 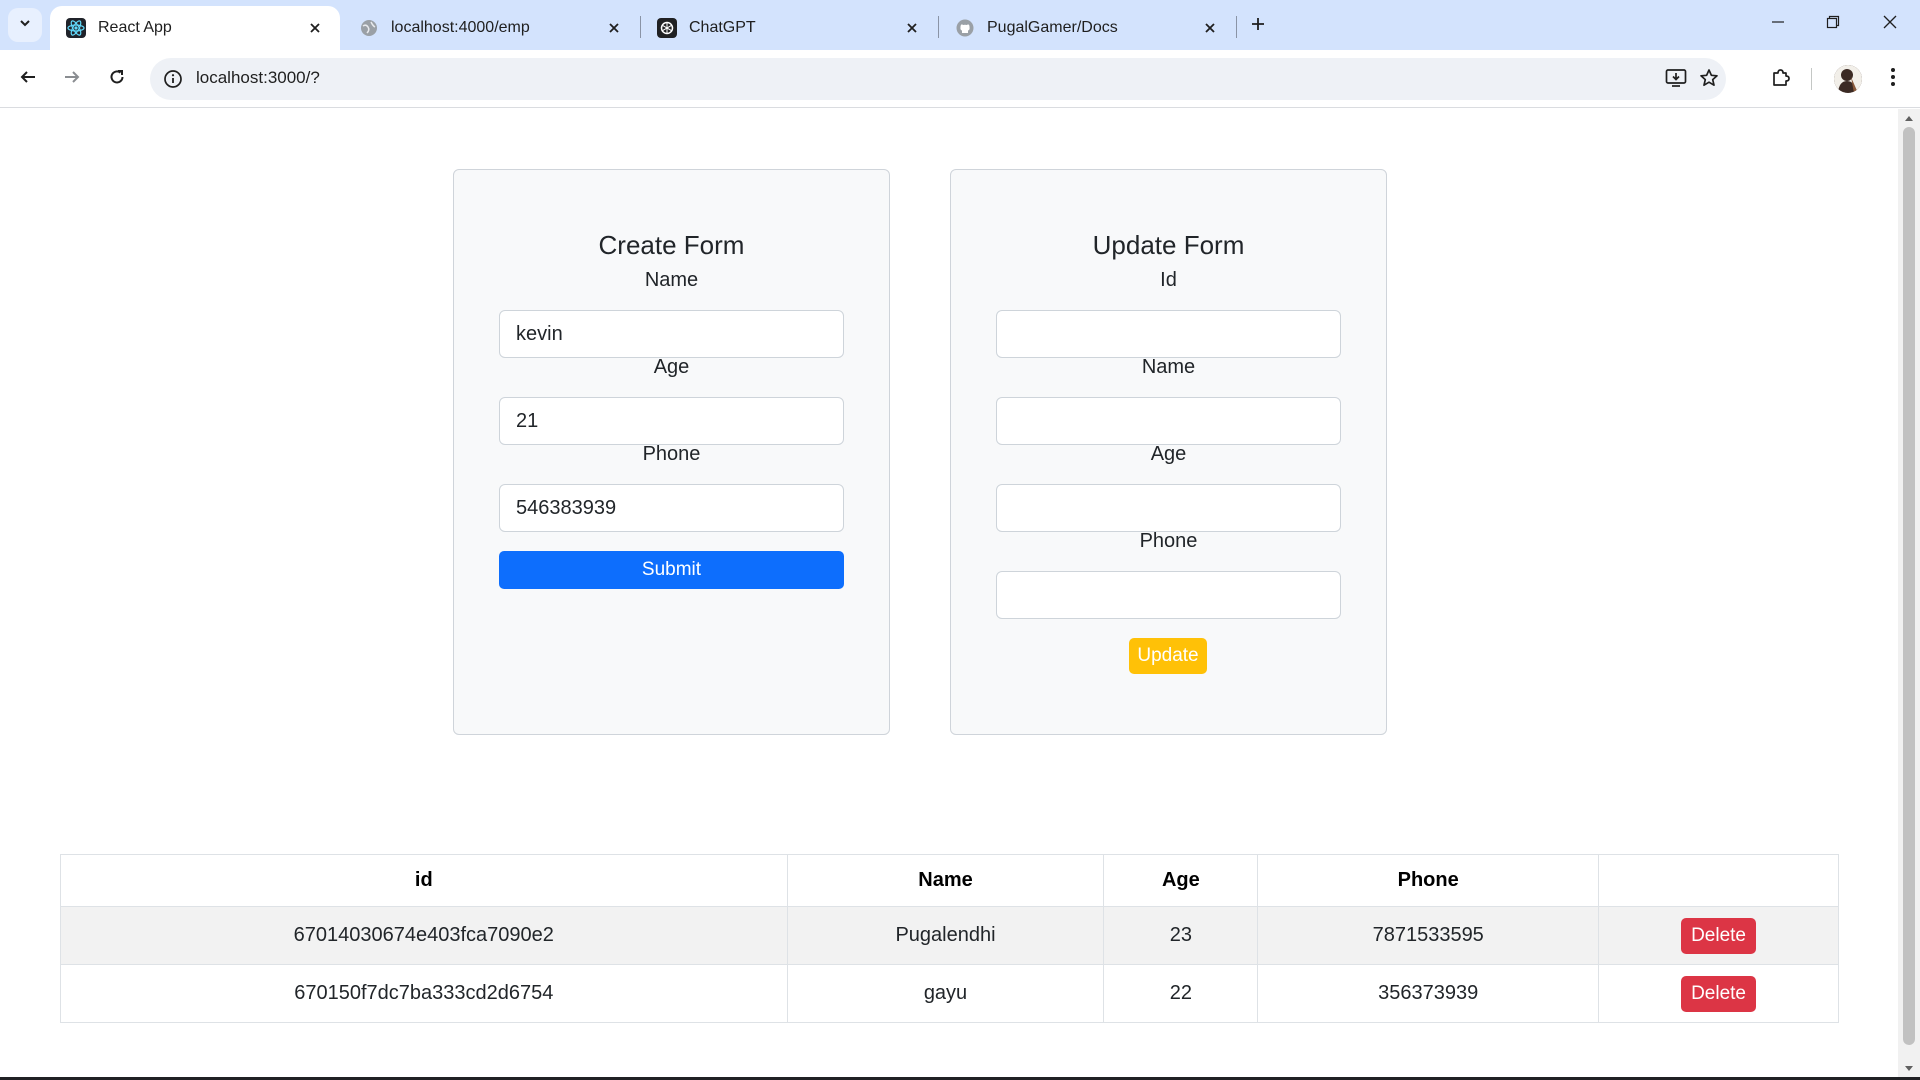 What do you see at coordinates (667, 28) in the screenshot?
I see `chatgpt-icon` at bounding box center [667, 28].